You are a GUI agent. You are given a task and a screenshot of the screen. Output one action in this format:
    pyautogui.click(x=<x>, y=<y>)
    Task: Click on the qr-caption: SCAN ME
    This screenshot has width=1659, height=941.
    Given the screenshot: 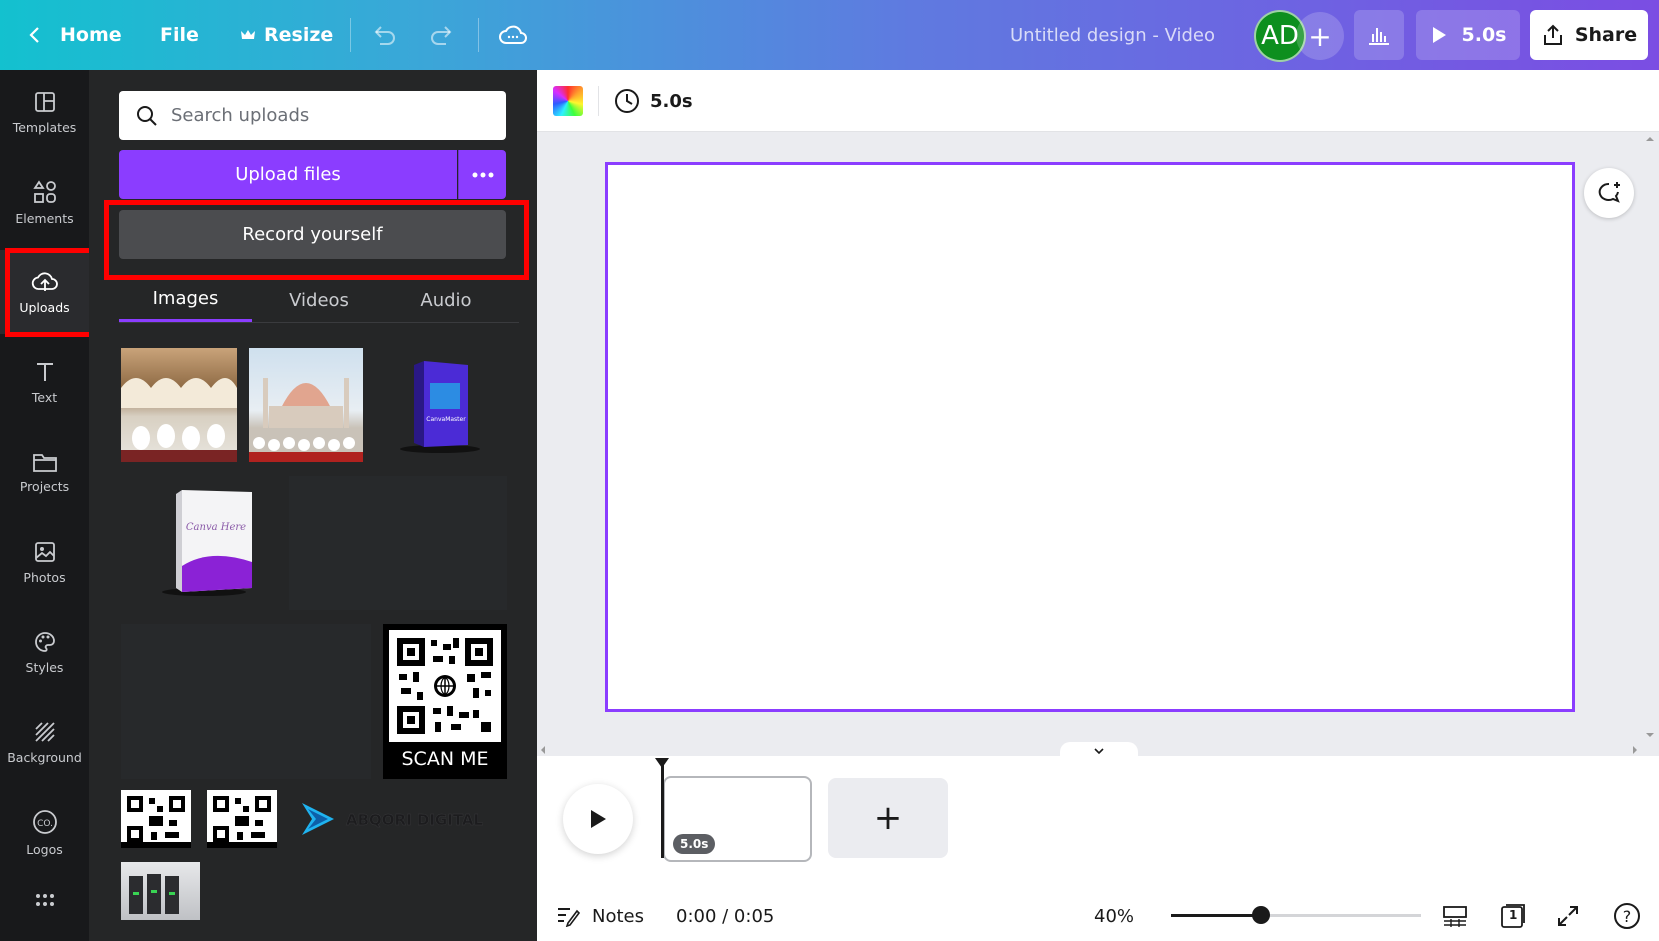 What is the action you would take?
    pyautogui.click(x=445, y=759)
    